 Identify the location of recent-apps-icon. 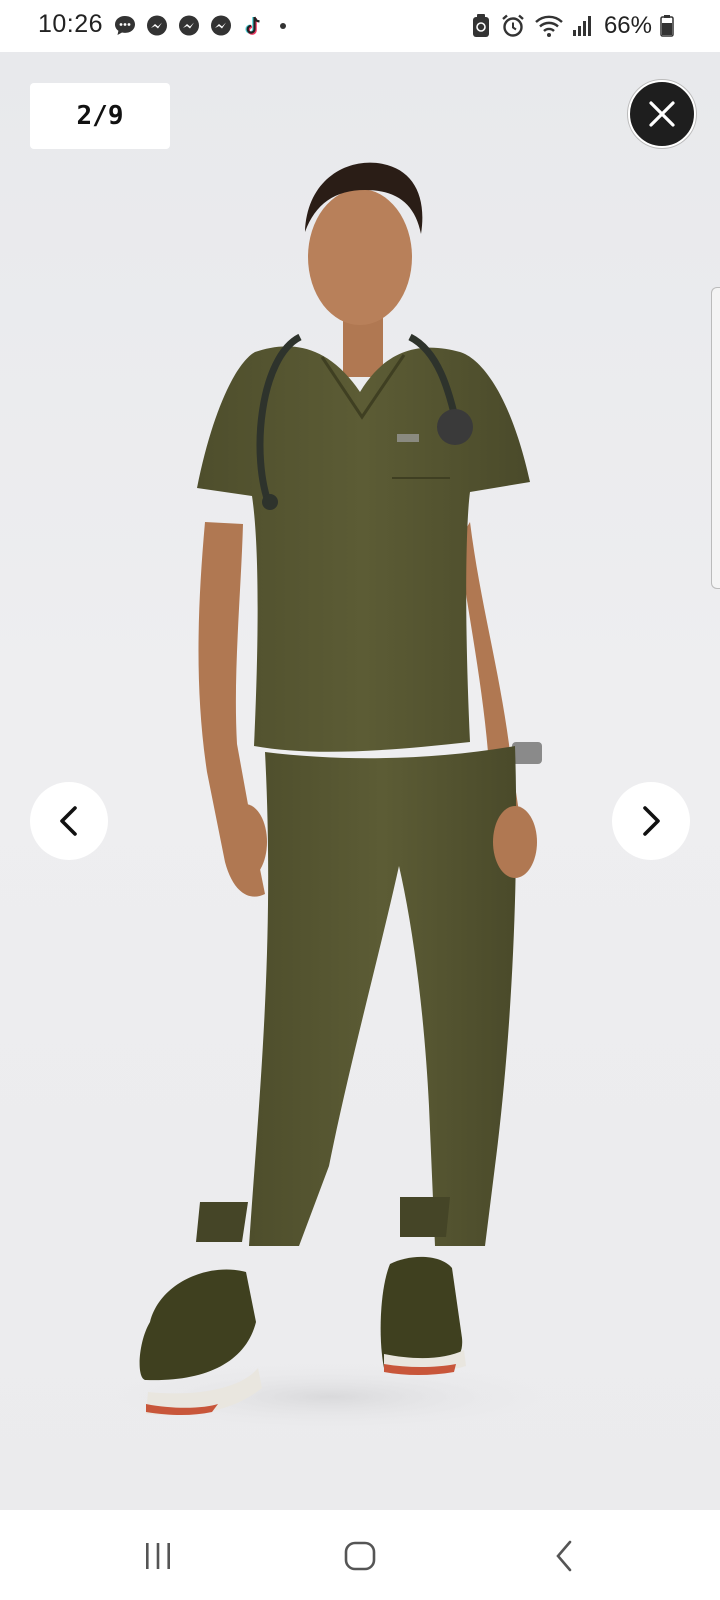
(158, 1556).